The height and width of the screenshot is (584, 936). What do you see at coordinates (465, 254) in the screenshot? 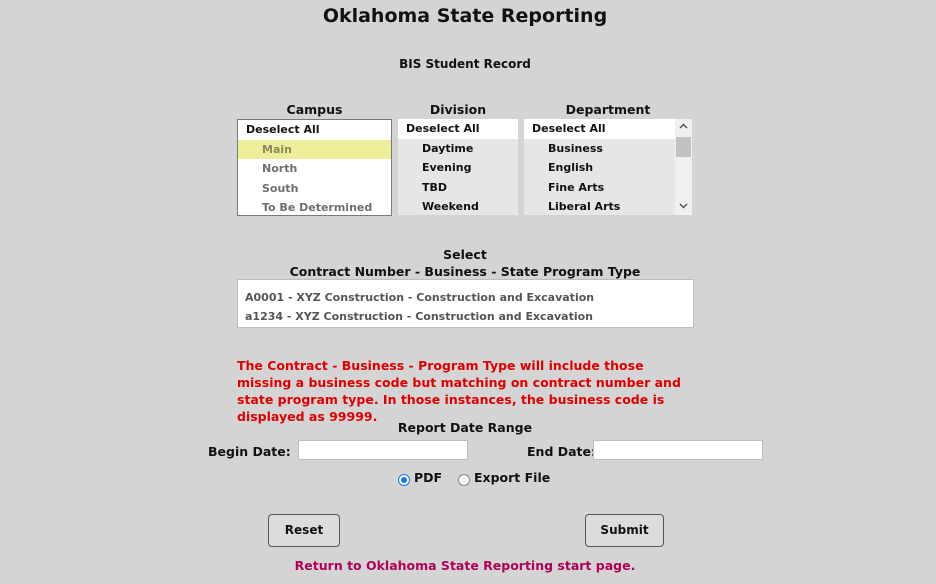
I see `select-label: Select` at bounding box center [465, 254].